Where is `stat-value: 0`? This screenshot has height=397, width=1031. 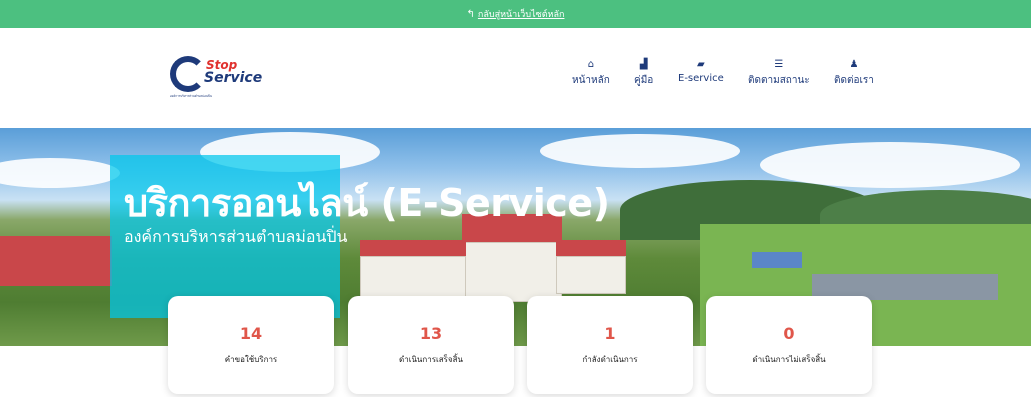
stat-value: 0 is located at coordinates (789, 333).